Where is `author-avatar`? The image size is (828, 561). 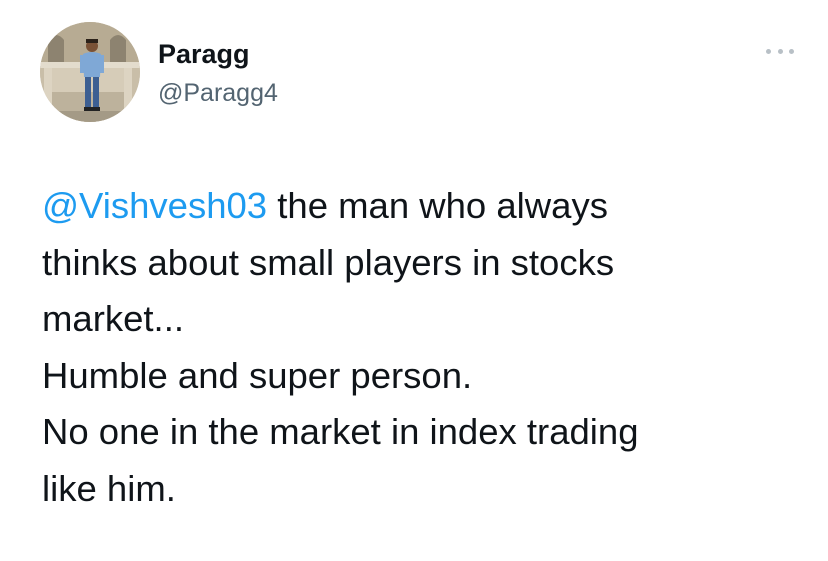 author-avatar is located at coordinates (90, 72).